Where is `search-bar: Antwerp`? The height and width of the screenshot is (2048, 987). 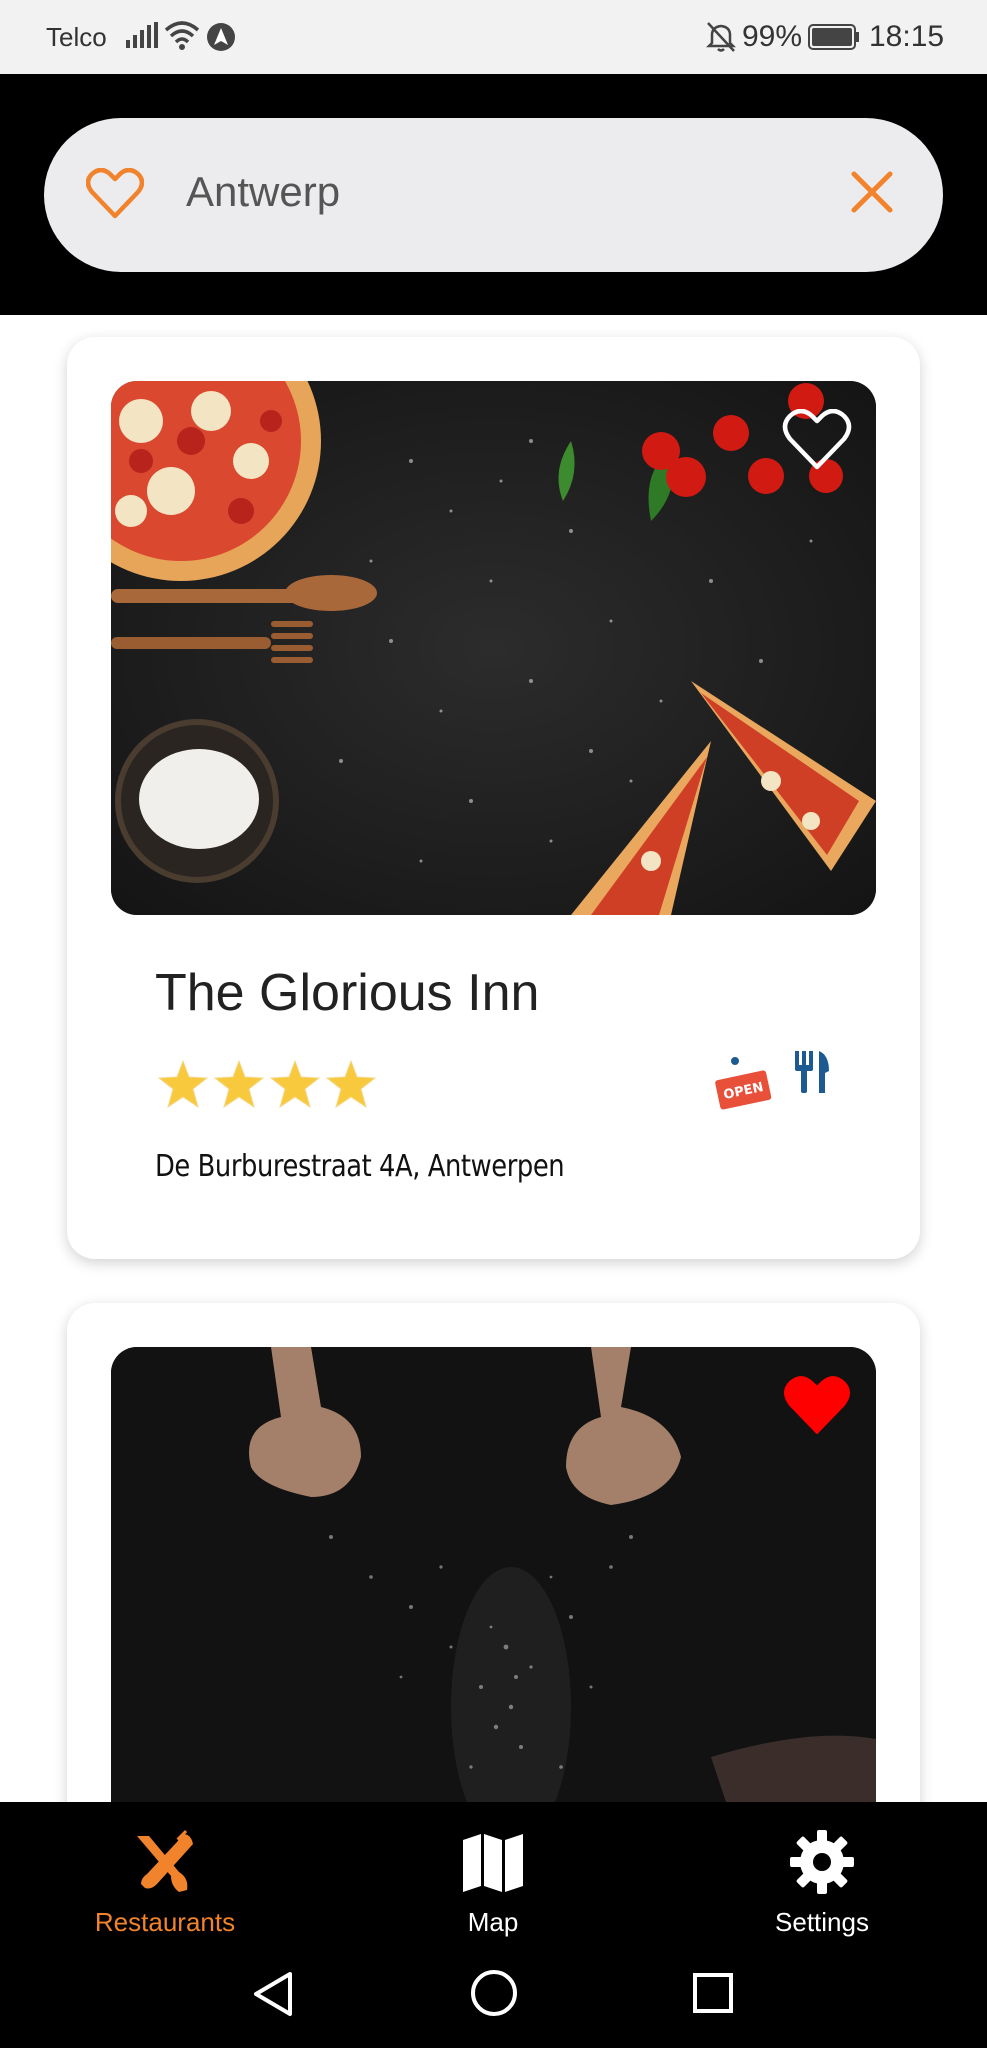 search-bar: Antwerp is located at coordinates (493, 195).